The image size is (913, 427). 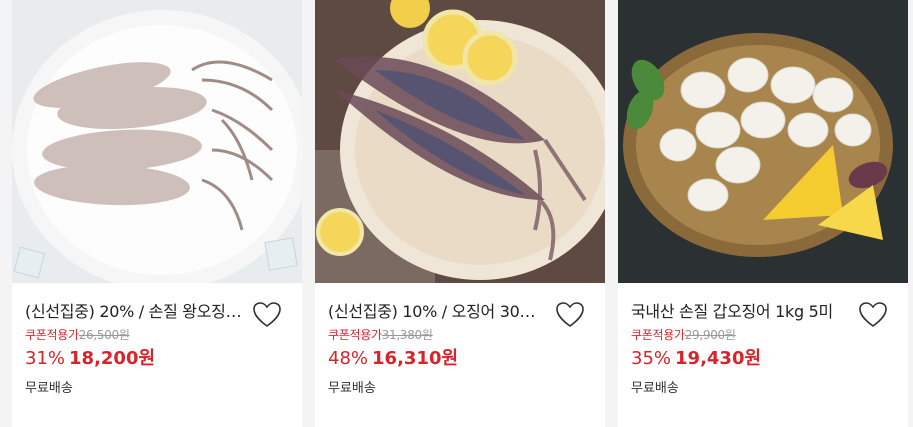 I want to click on product-title: 국내산 손질 갑오징어 1kg 5미, so click(x=741, y=310).